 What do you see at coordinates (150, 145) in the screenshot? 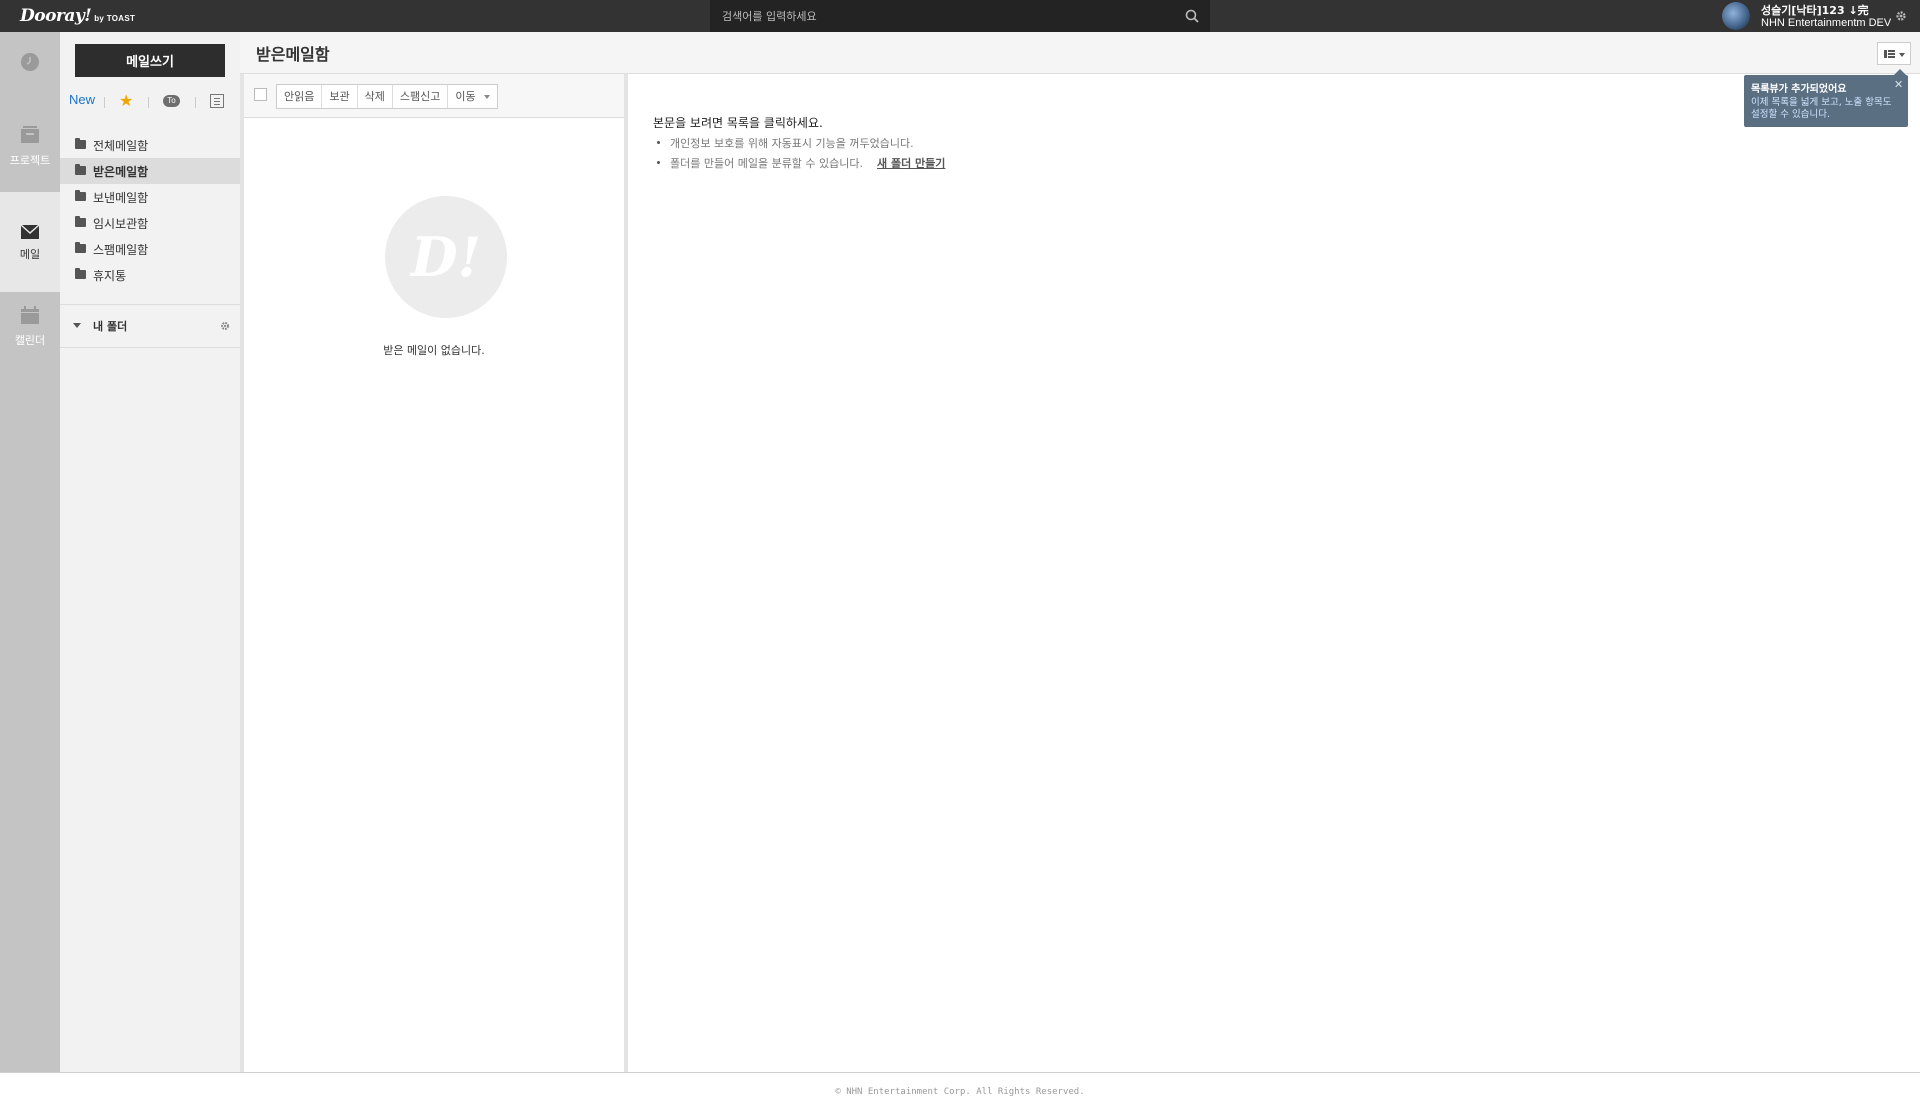
I see `folder-all-mail: 전체메일함` at bounding box center [150, 145].